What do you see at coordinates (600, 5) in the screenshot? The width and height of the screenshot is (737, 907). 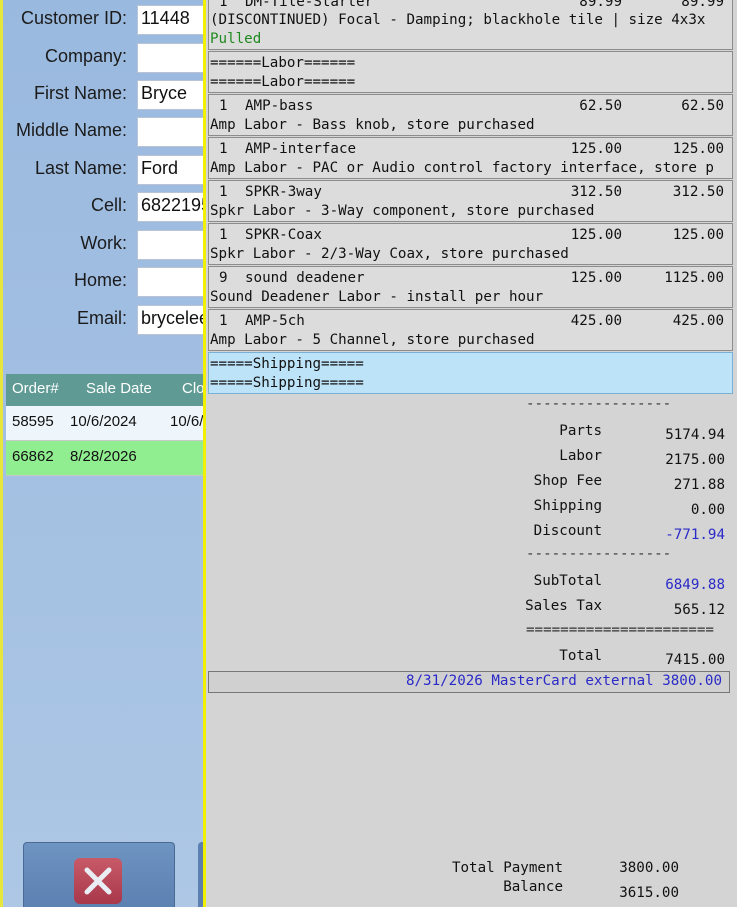 I see `item-price: 89.99` at bounding box center [600, 5].